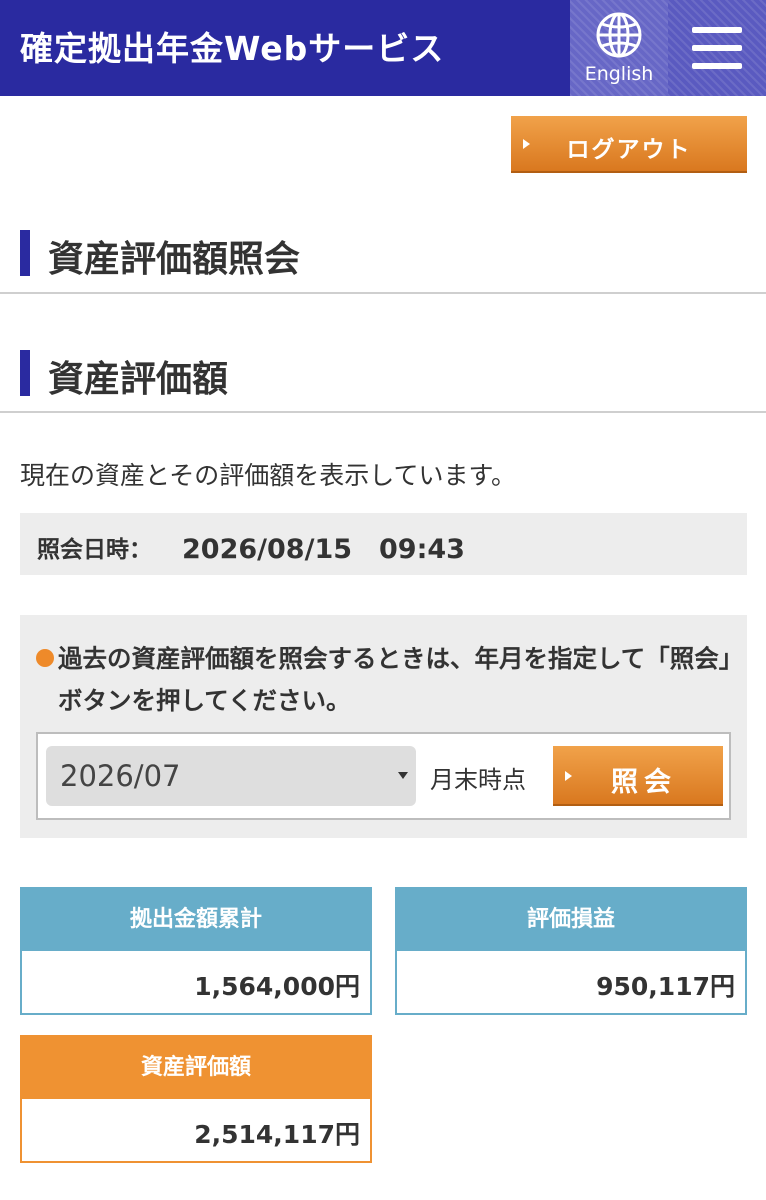  What do you see at coordinates (478, 780) in the screenshot?
I see `month-end-suffix: 月末時点` at bounding box center [478, 780].